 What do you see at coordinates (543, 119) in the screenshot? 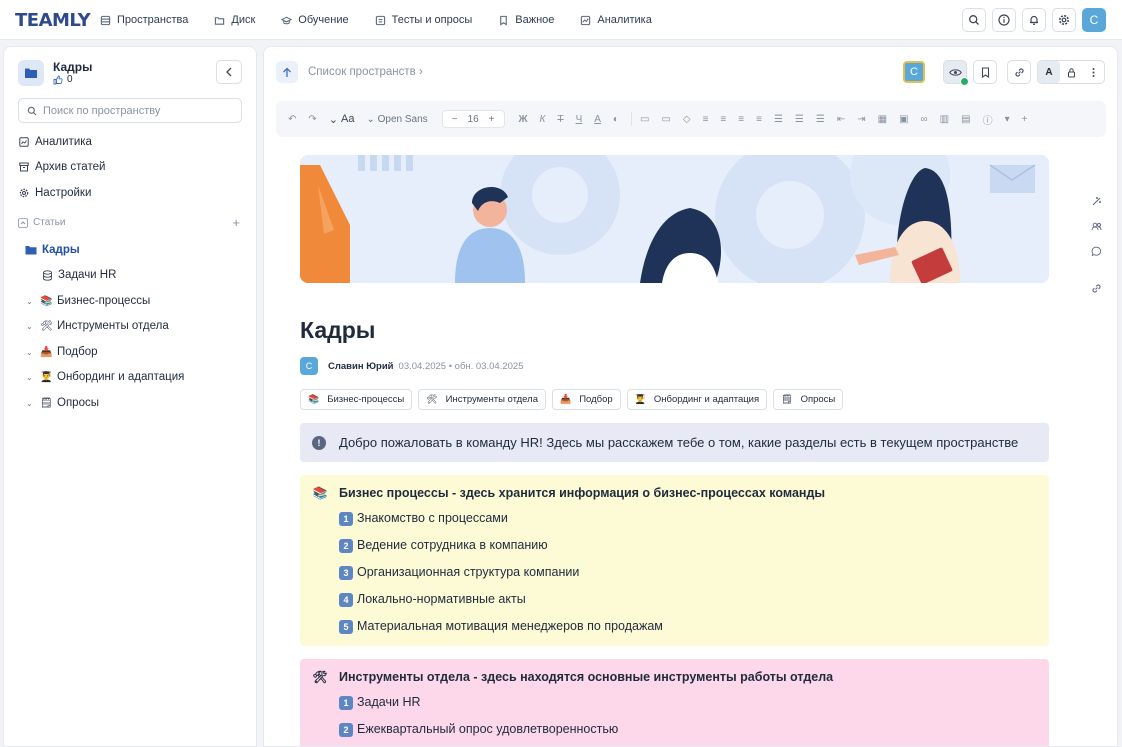
I see `italic-button: К` at bounding box center [543, 119].